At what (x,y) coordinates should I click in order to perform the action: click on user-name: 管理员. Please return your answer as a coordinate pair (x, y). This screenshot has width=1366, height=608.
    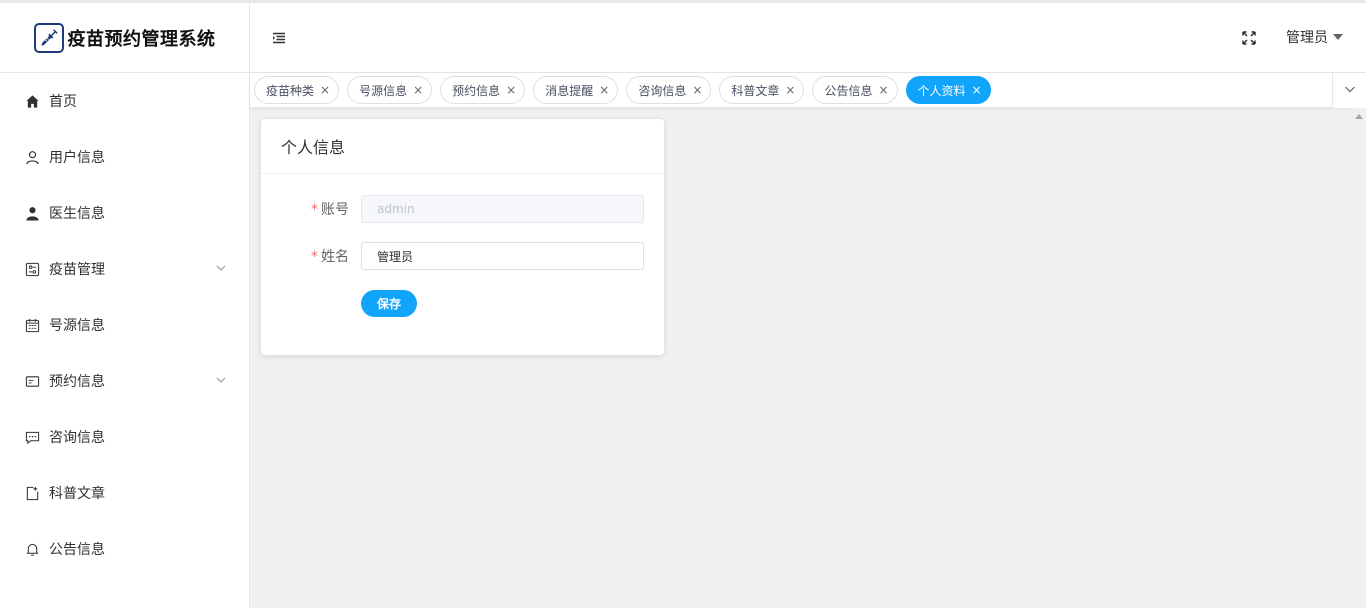
    Looking at the image, I should click on (1307, 38).